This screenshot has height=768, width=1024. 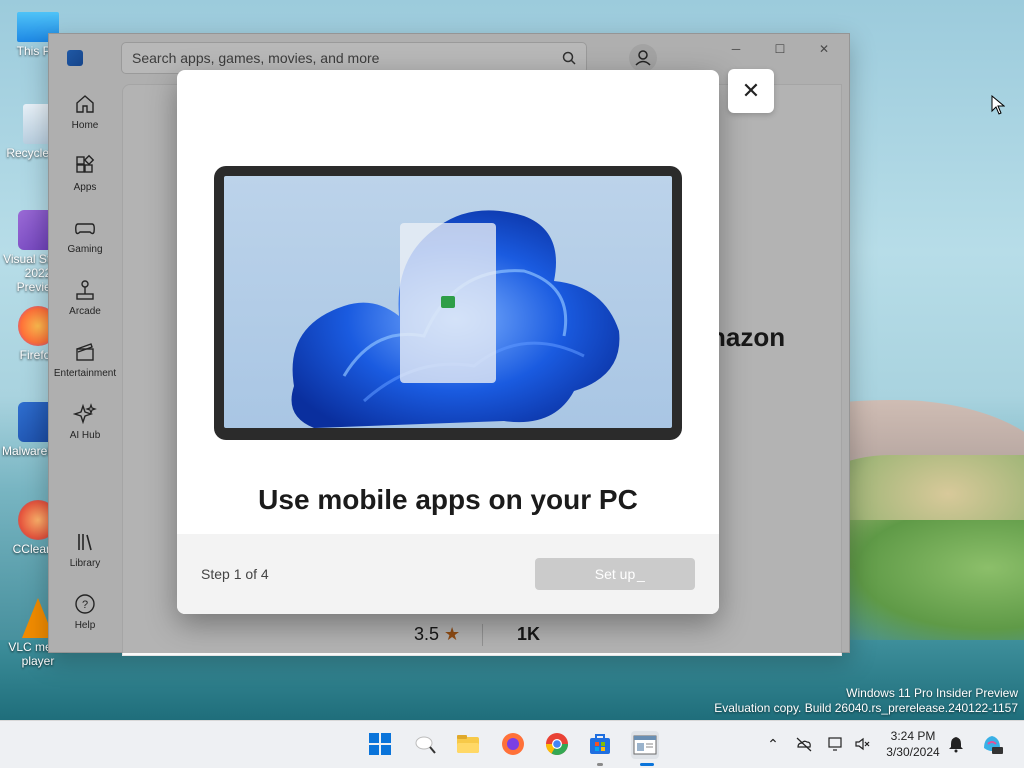 I want to click on taskbar: ⌃ 3:24 PM 3/30/2024, so click(x=512, y=744).